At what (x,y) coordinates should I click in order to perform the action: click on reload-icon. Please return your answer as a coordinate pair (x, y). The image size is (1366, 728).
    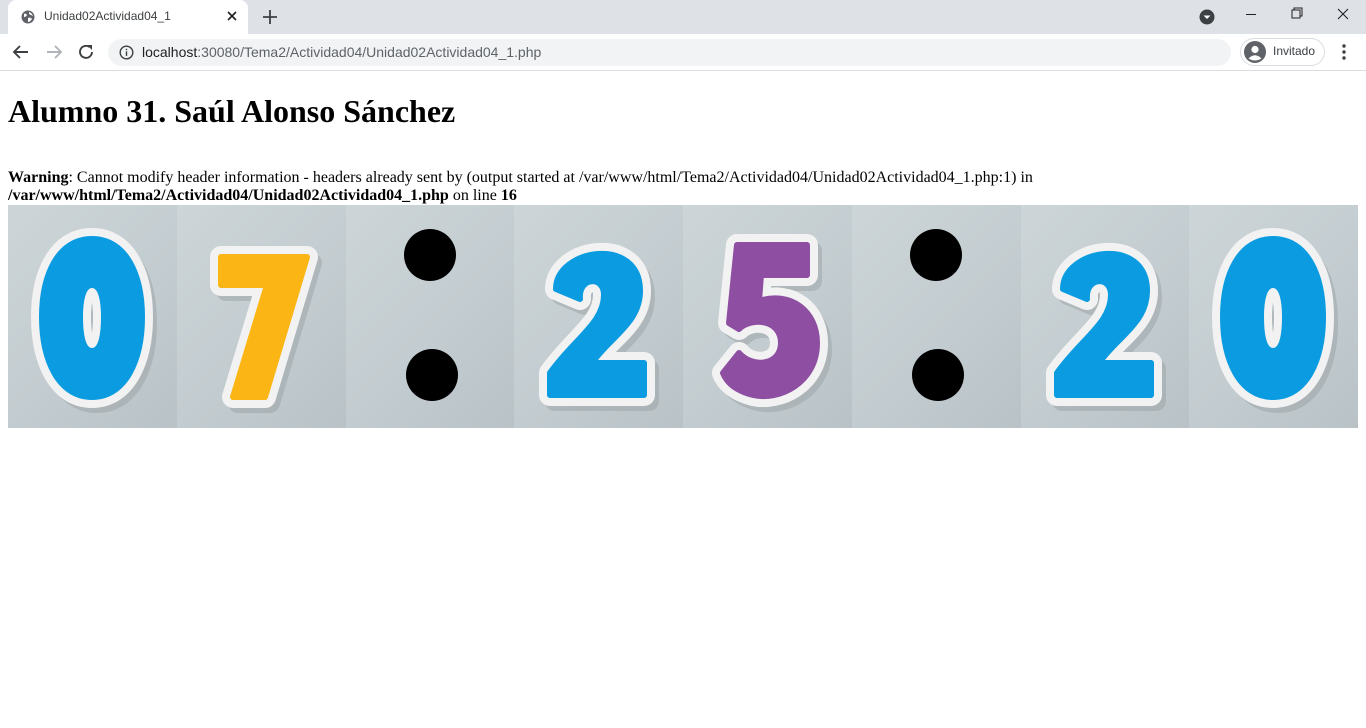
    Looking at the image, I should click on (86, 52).